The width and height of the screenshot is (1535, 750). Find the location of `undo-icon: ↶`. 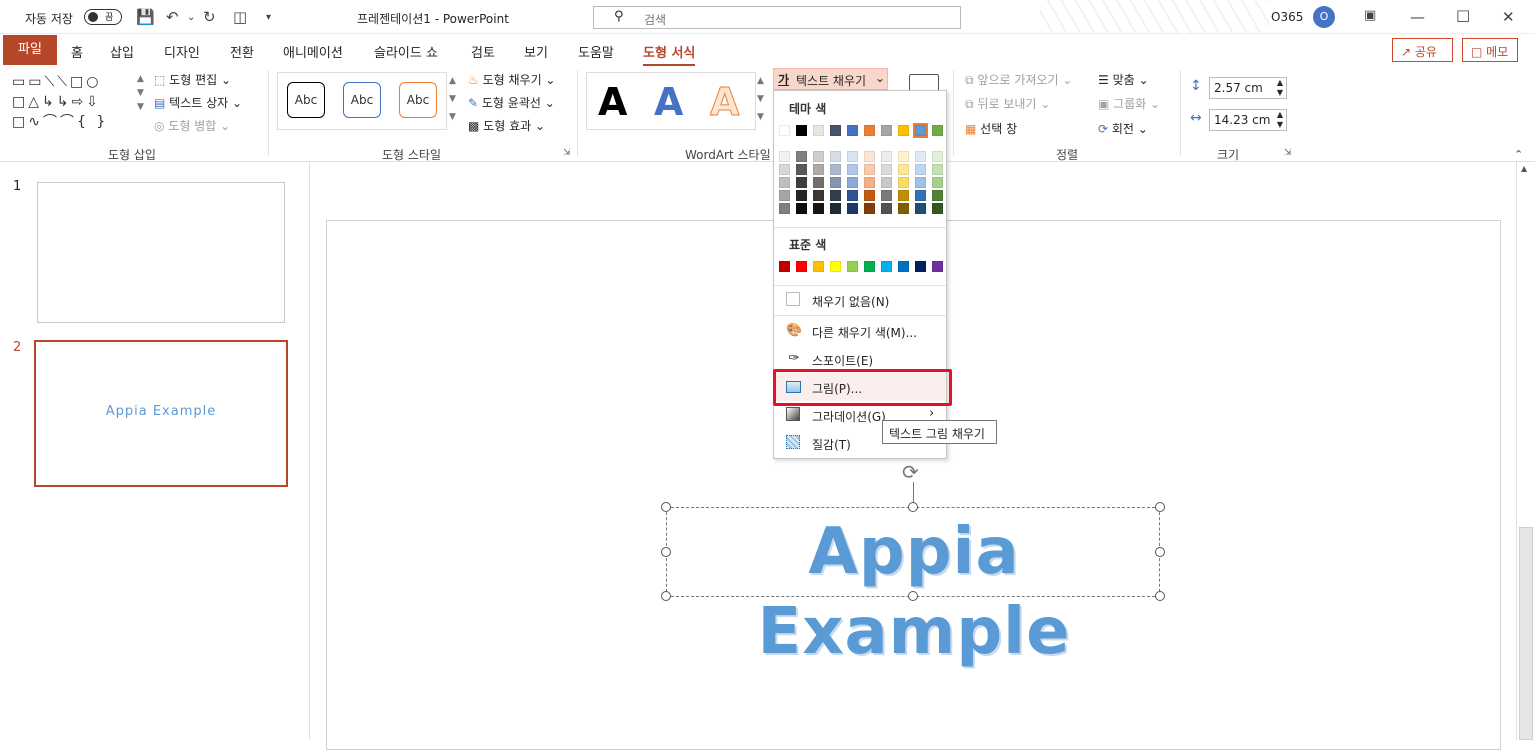

undo-icon: ↶ is located at coordinates (172, 17).